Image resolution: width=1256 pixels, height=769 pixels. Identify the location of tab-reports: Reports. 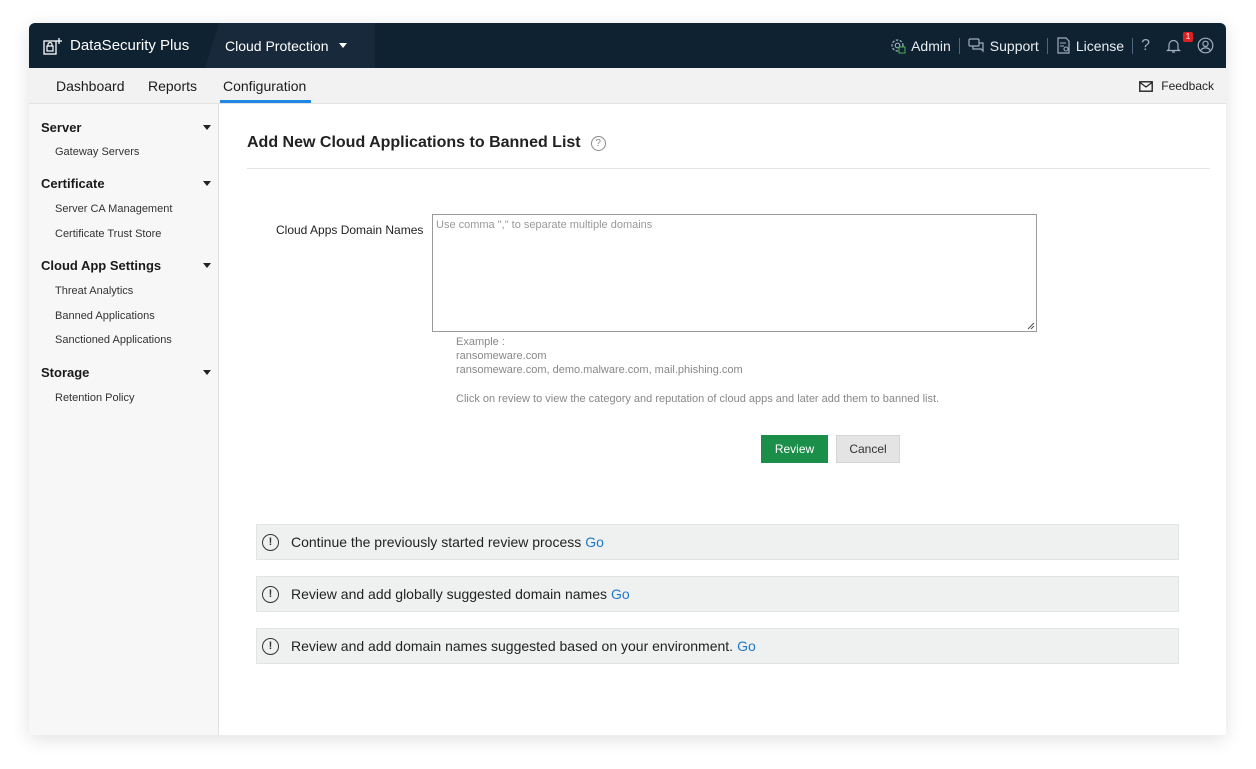
(172, 86).